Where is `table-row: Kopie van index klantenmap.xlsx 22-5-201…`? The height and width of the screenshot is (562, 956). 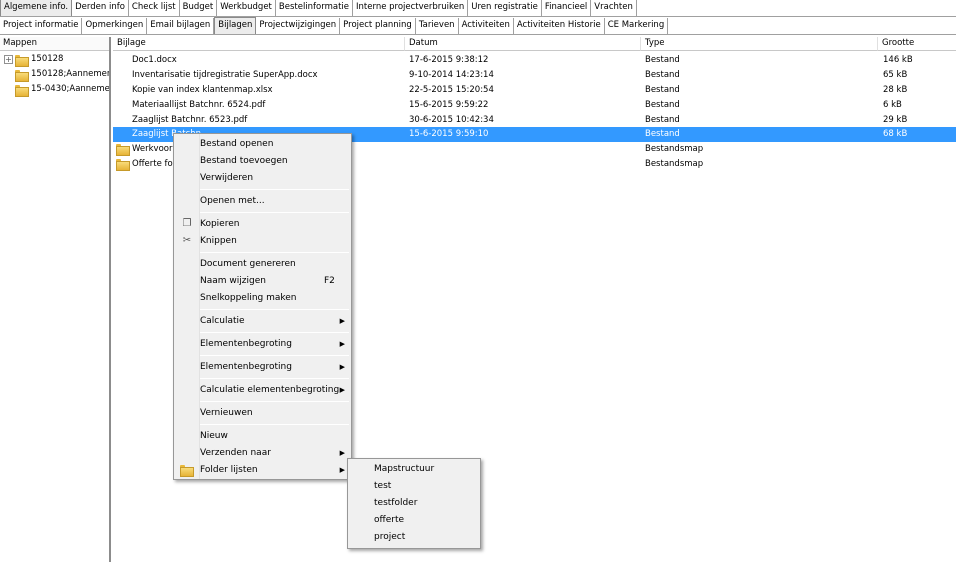 table-row: Kopie van index klantenmap.xlsx 22-5-201… is located at coordinates (534, 90).